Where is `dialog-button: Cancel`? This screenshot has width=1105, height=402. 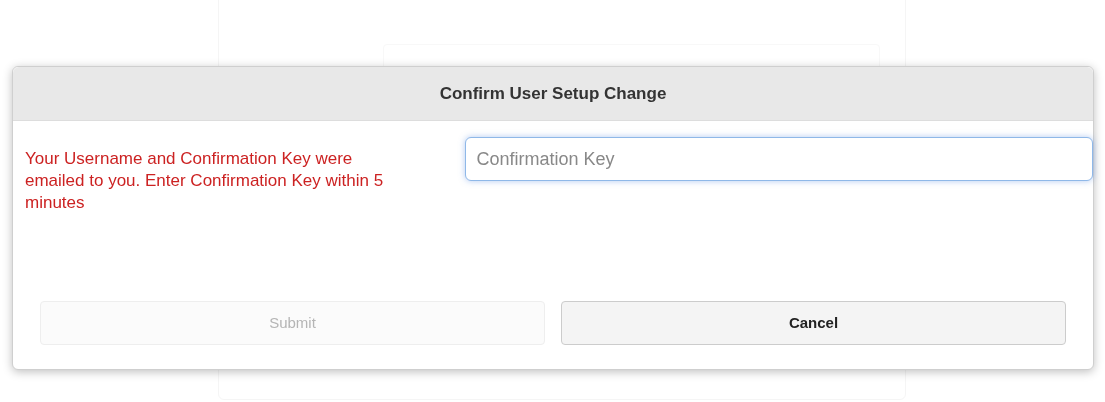
dialog-button: Cancel is located at coordinates (813, 323).